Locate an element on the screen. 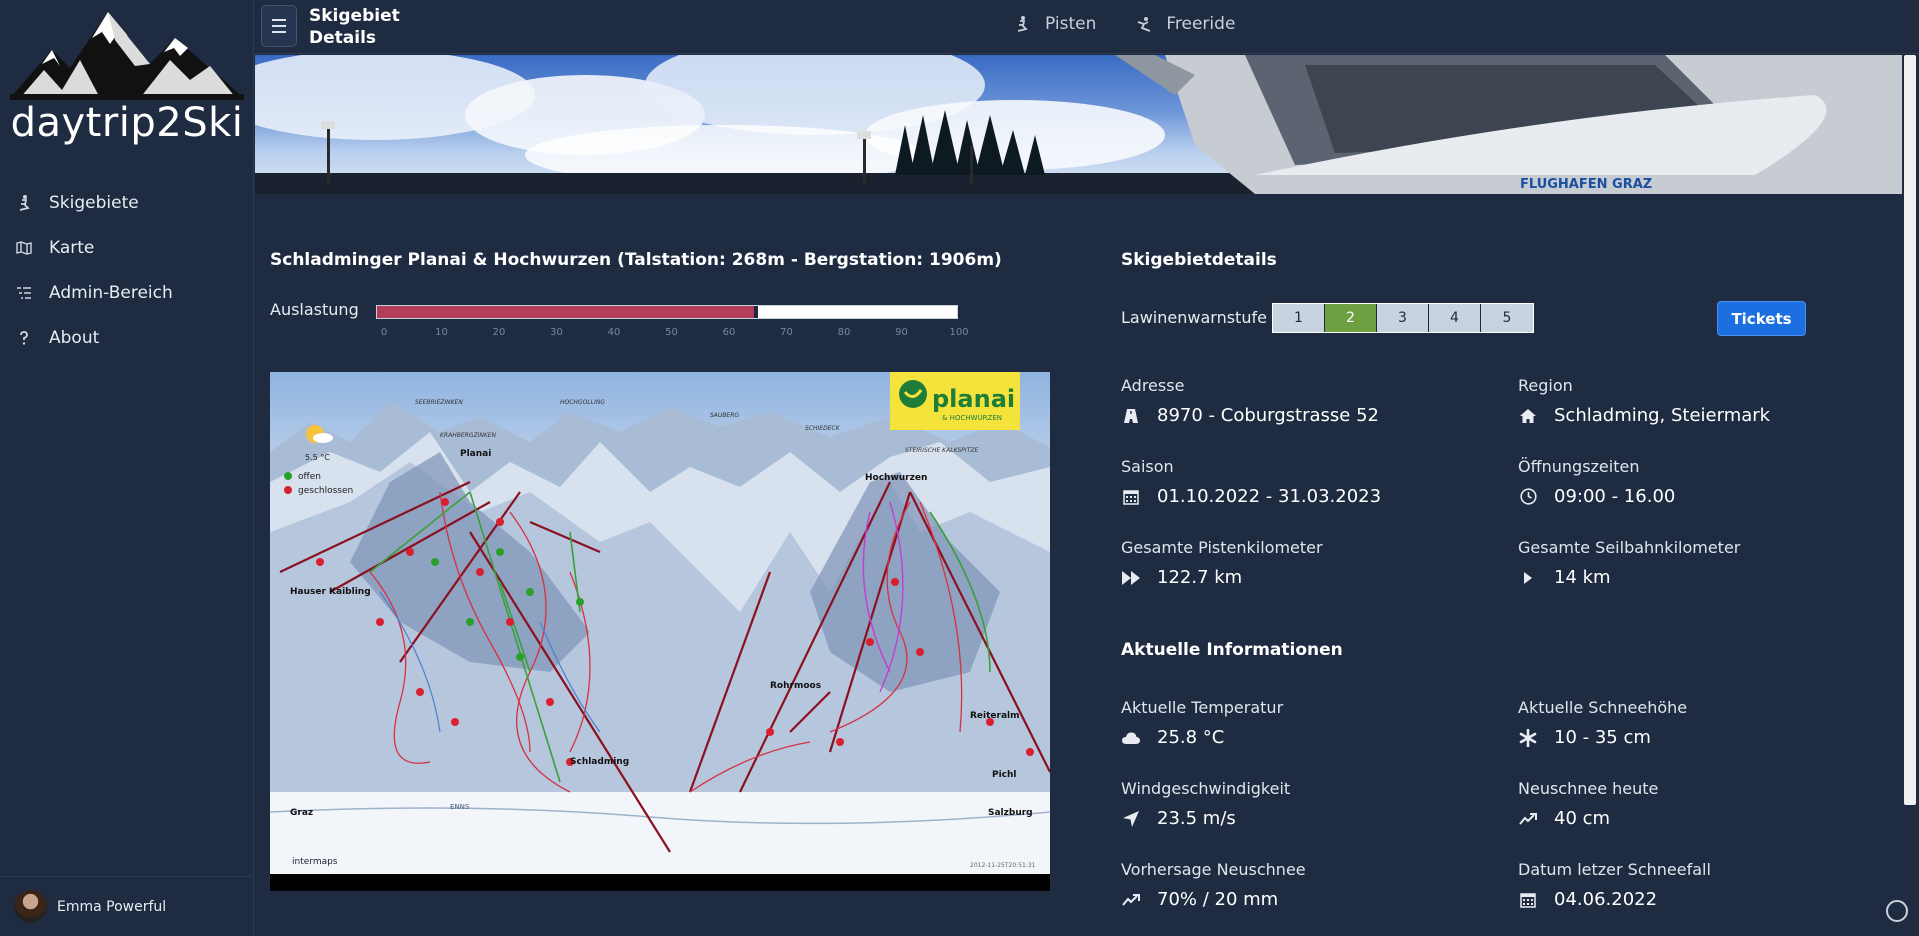  calendar-icon is located at coordinates (1131, 497).